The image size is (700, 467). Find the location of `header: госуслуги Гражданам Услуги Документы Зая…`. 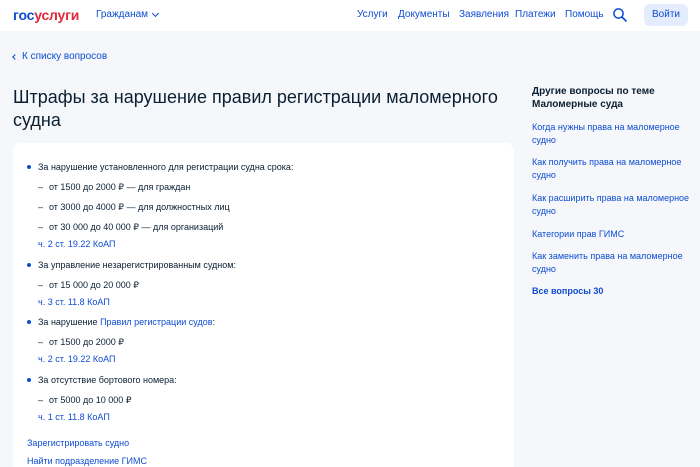

header: госуслуги Гражданам Услуги Документы Зая… is located at coordinates (350, 15).